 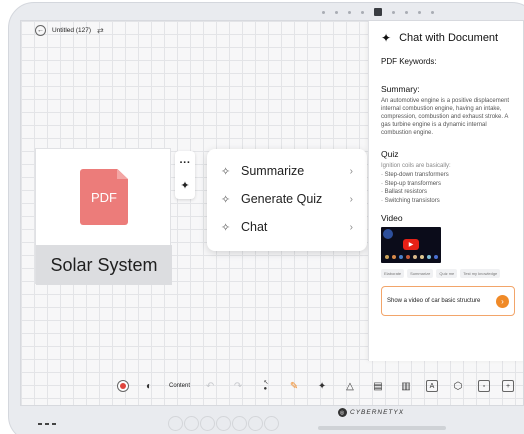 I want to click on pdf-icon-text: PDF, so click(x=104, y=197).